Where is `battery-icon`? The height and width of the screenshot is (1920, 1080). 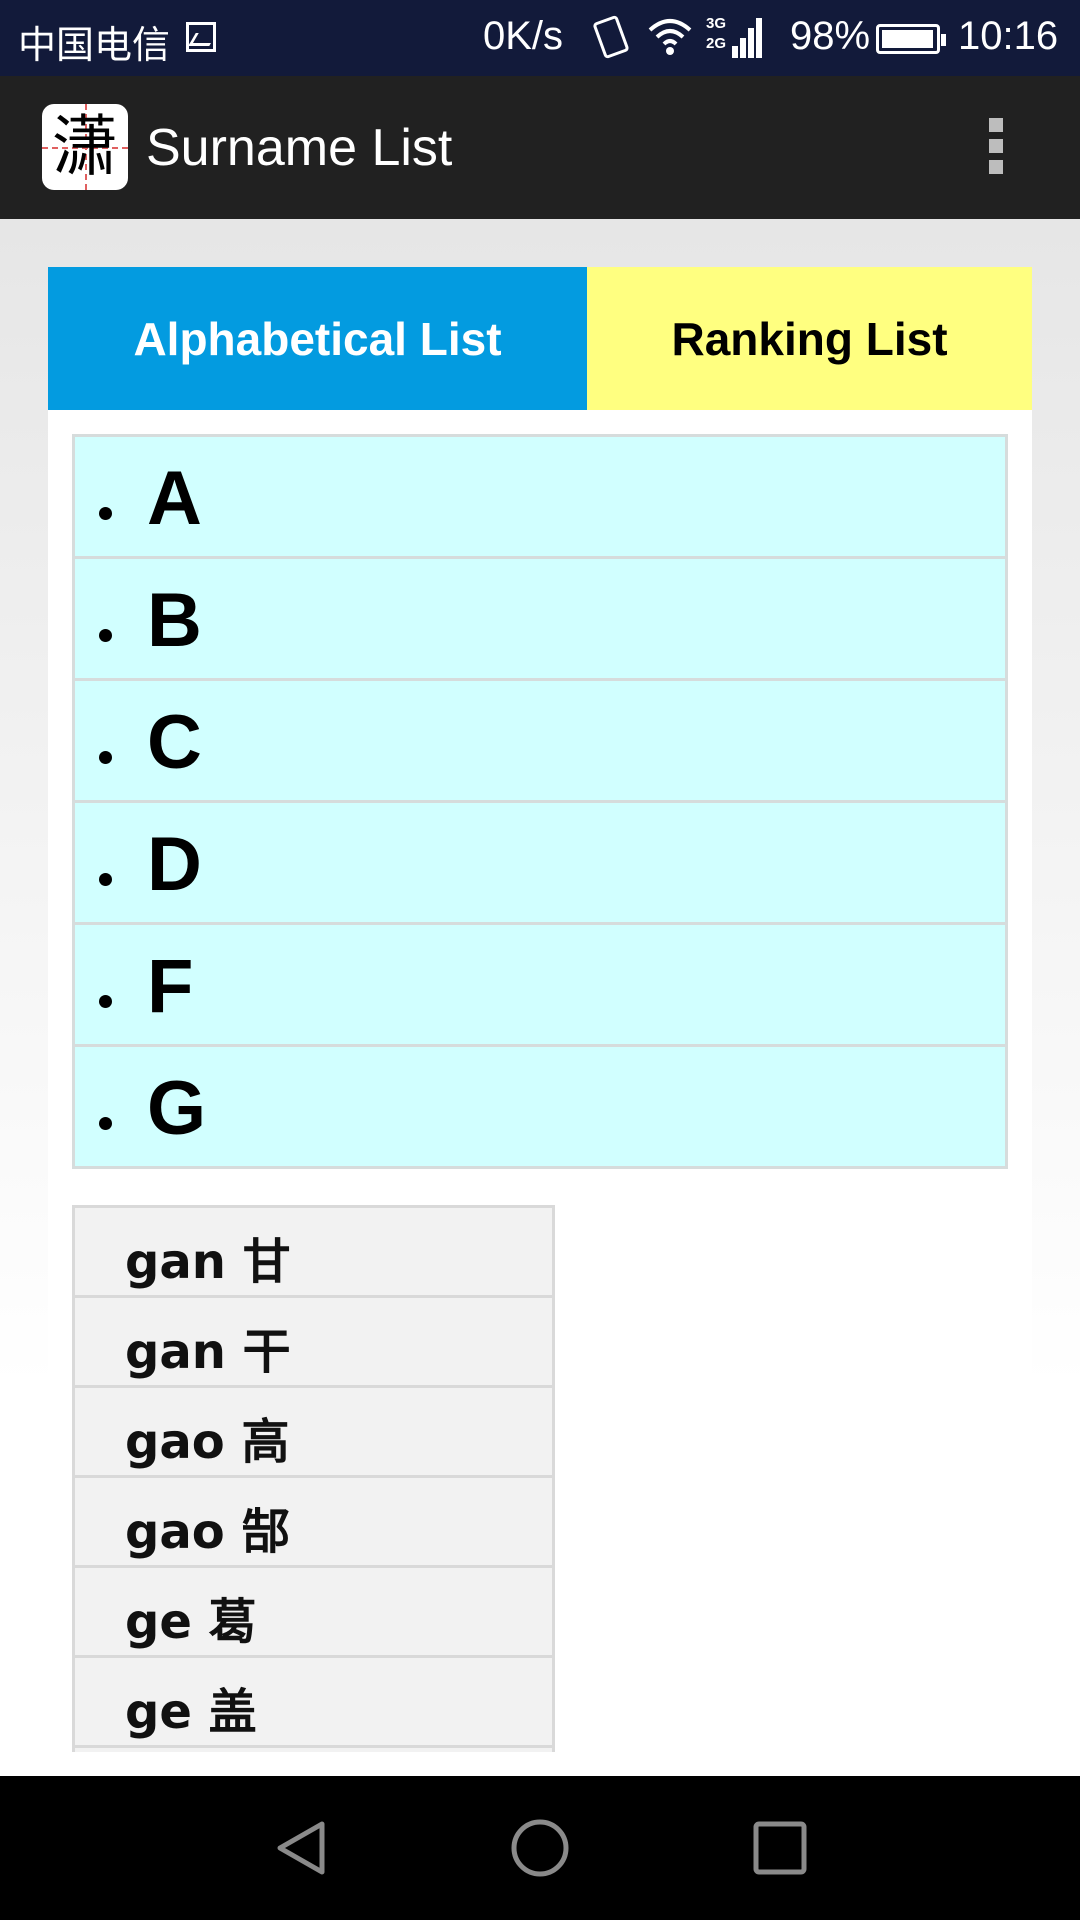 battery-icon is located at coordinates (911, 39).